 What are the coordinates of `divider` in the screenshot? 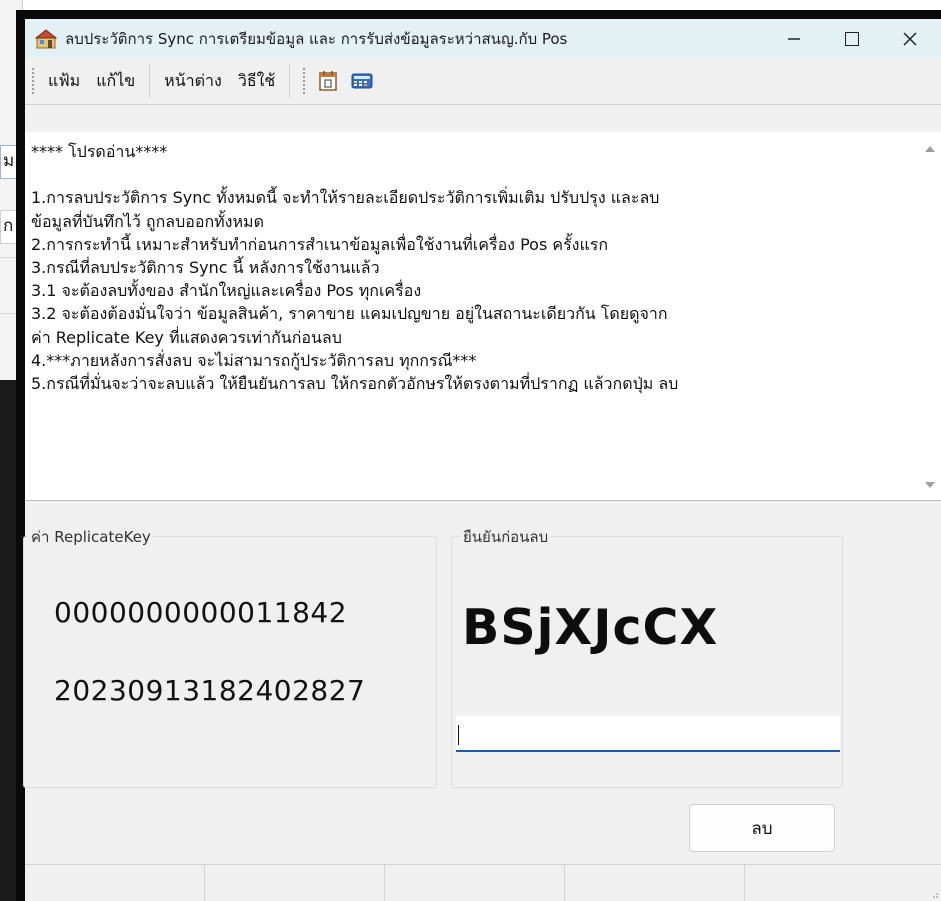 It's located at (483, 500).